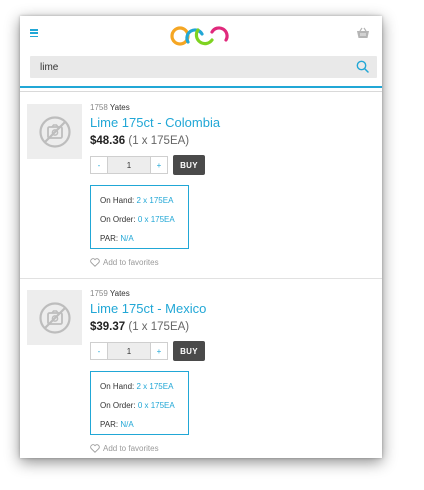 The image size is (424, 490). What do you see at coordinates (363, 35) in the screenshot?
I see `basket-icon` at bounding box center [363, 35].